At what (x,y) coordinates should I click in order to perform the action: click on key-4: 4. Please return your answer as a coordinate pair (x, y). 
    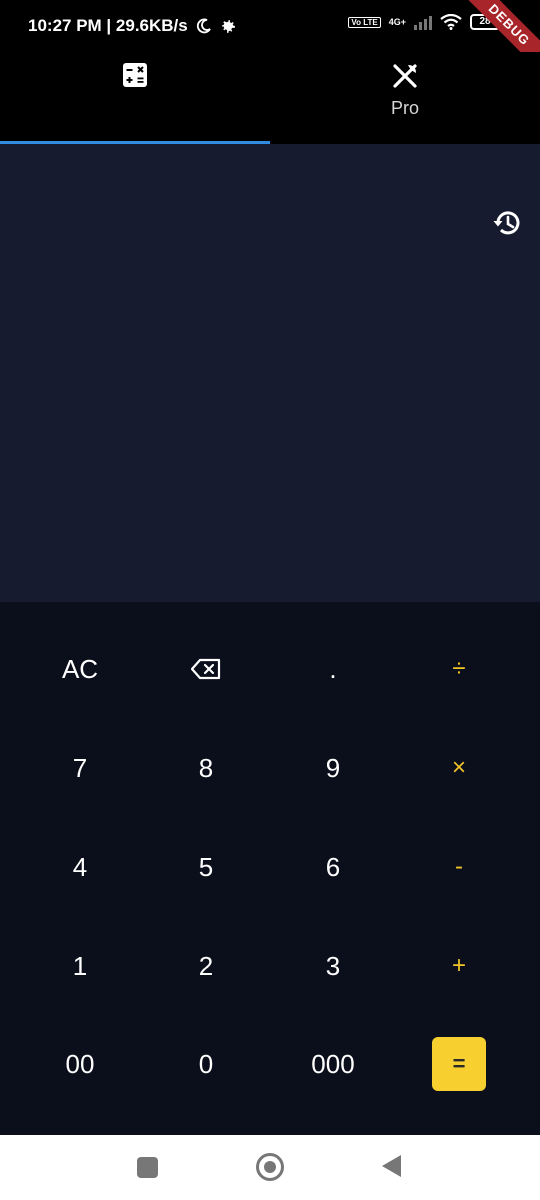
    Looking at the image, I should click on (80, 867).